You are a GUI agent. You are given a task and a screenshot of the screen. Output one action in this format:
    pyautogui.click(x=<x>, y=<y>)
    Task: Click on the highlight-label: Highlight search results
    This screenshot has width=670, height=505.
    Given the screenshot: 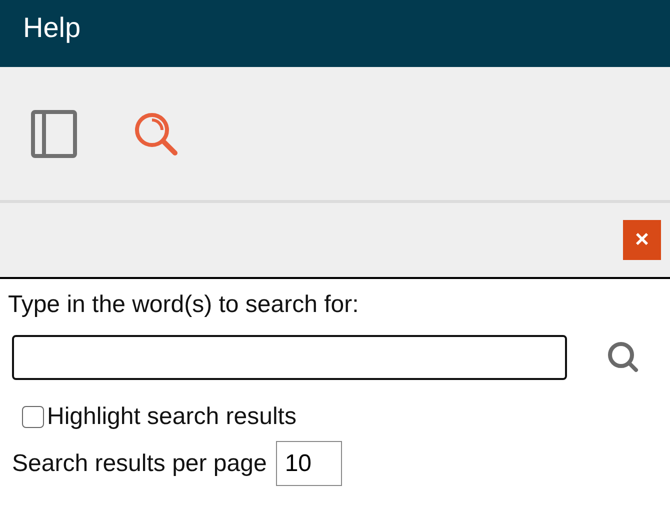 What is the action you would take?
    pyautogui.click(x=171, y=417)
    